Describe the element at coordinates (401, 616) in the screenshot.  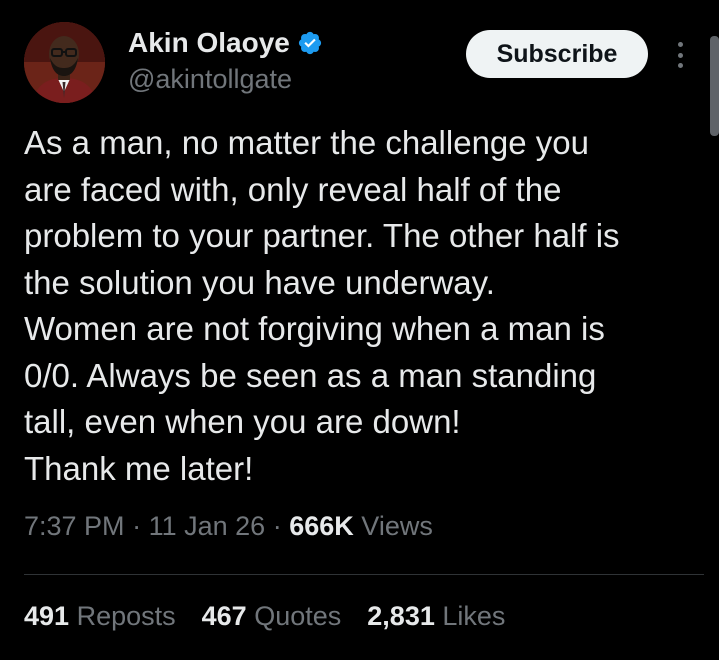
I see `likes-count: 2,831` at that location.